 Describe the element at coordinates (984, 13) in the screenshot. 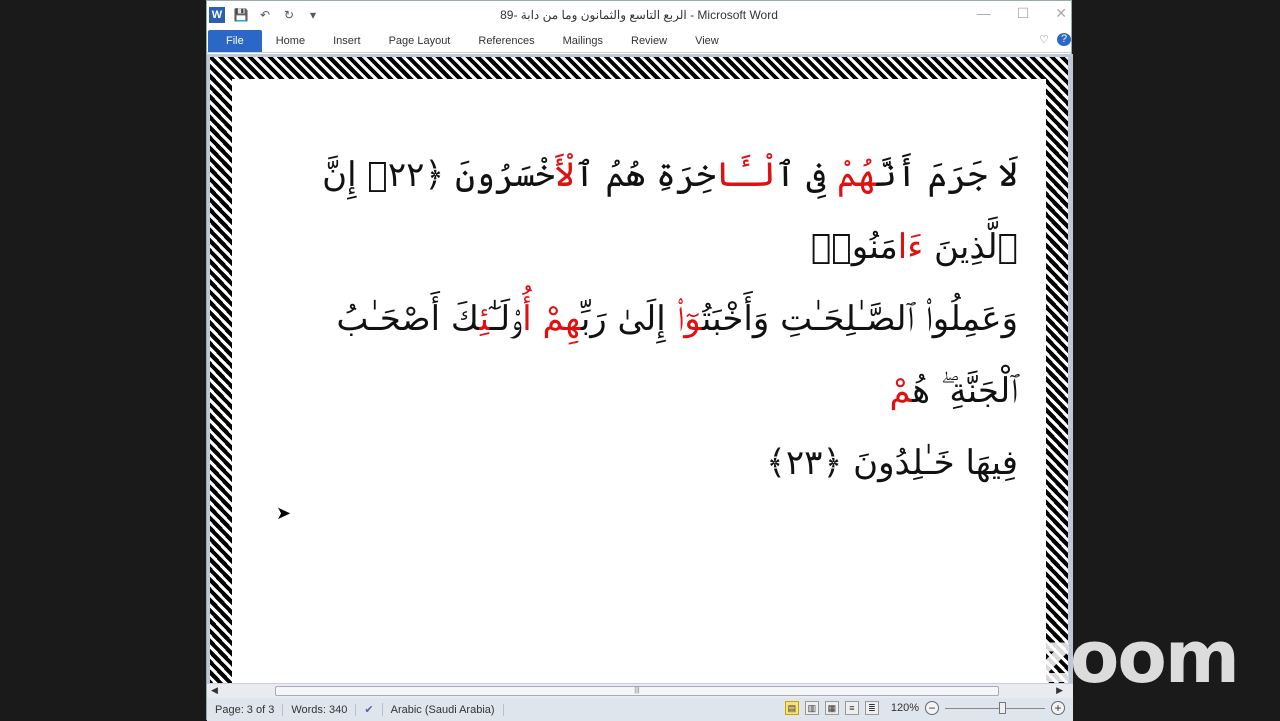

I see `minimize-button: —` at that location.